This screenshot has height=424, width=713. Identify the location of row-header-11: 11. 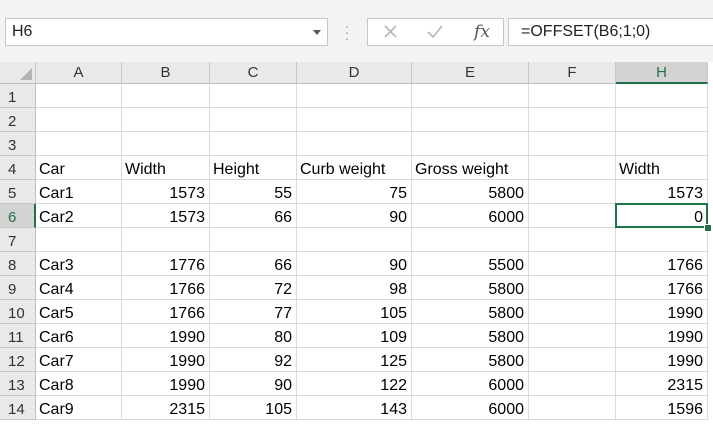
(18, 336).